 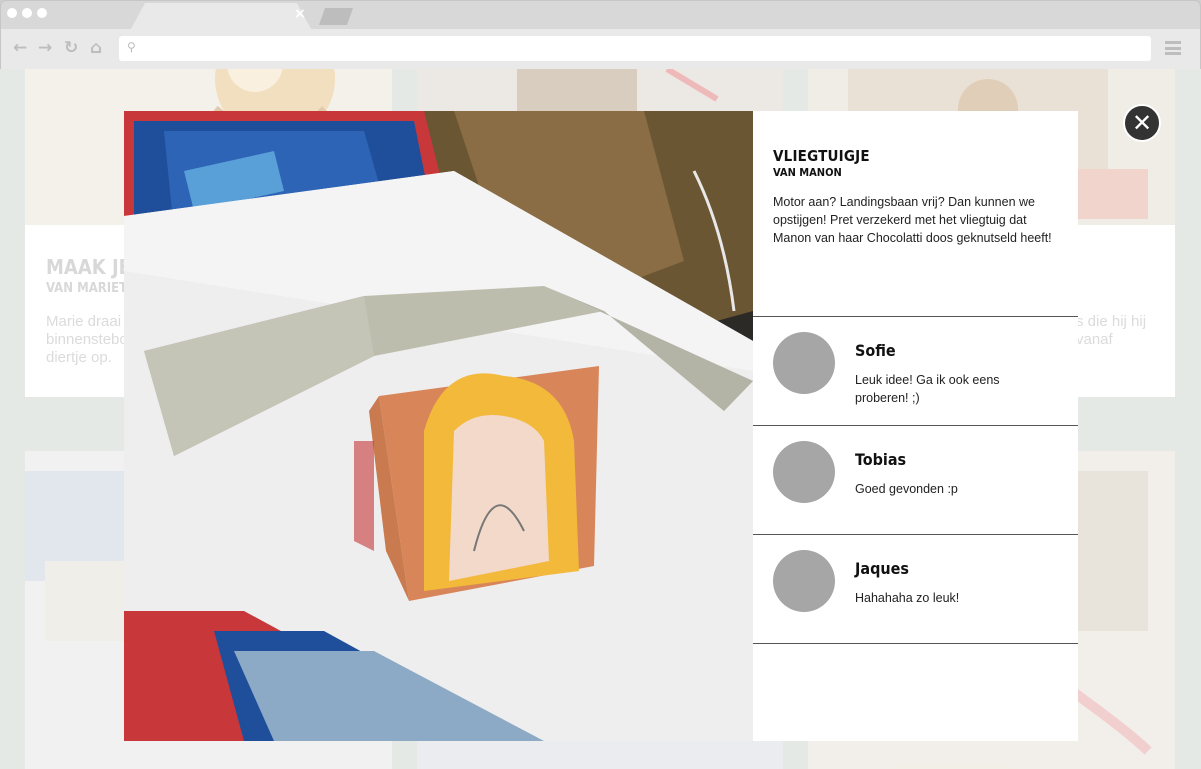 I want to click on comment-item: Tobias Goed gevonden :p, so click(x=915, y=480).